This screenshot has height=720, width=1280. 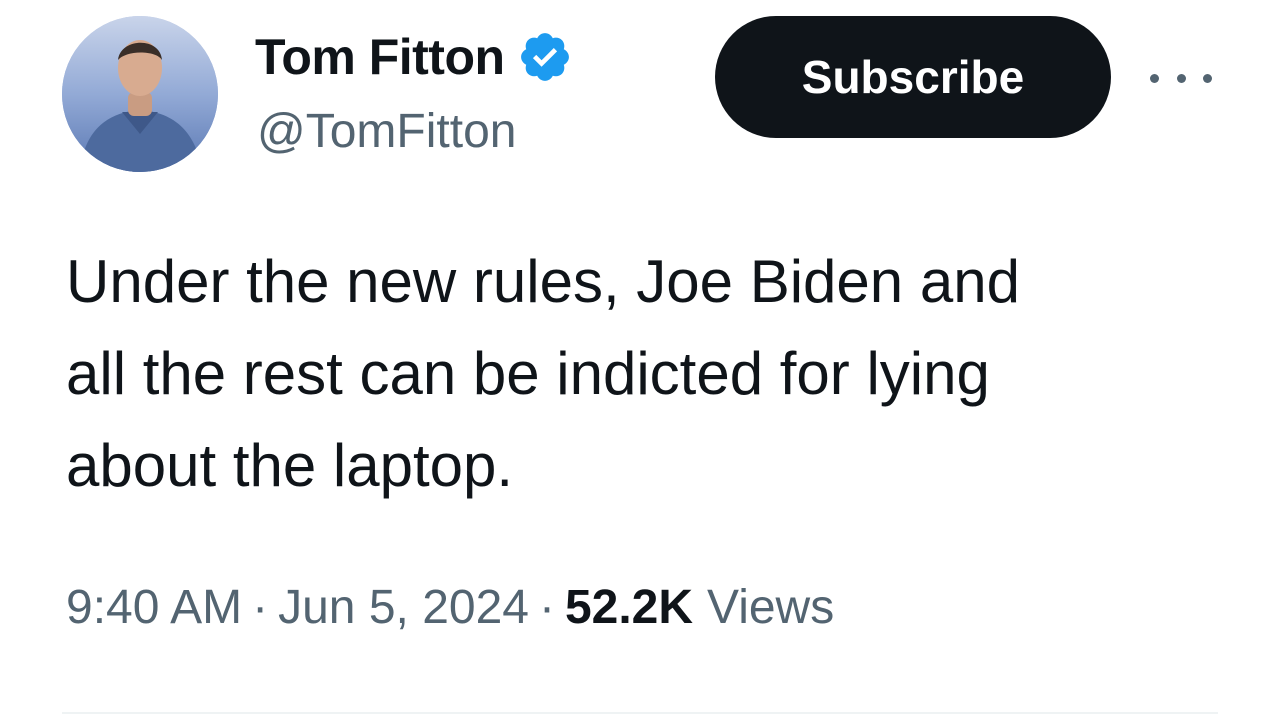 I want to click on author-display-name: Tom Fitton, so click(x=380, y=57).